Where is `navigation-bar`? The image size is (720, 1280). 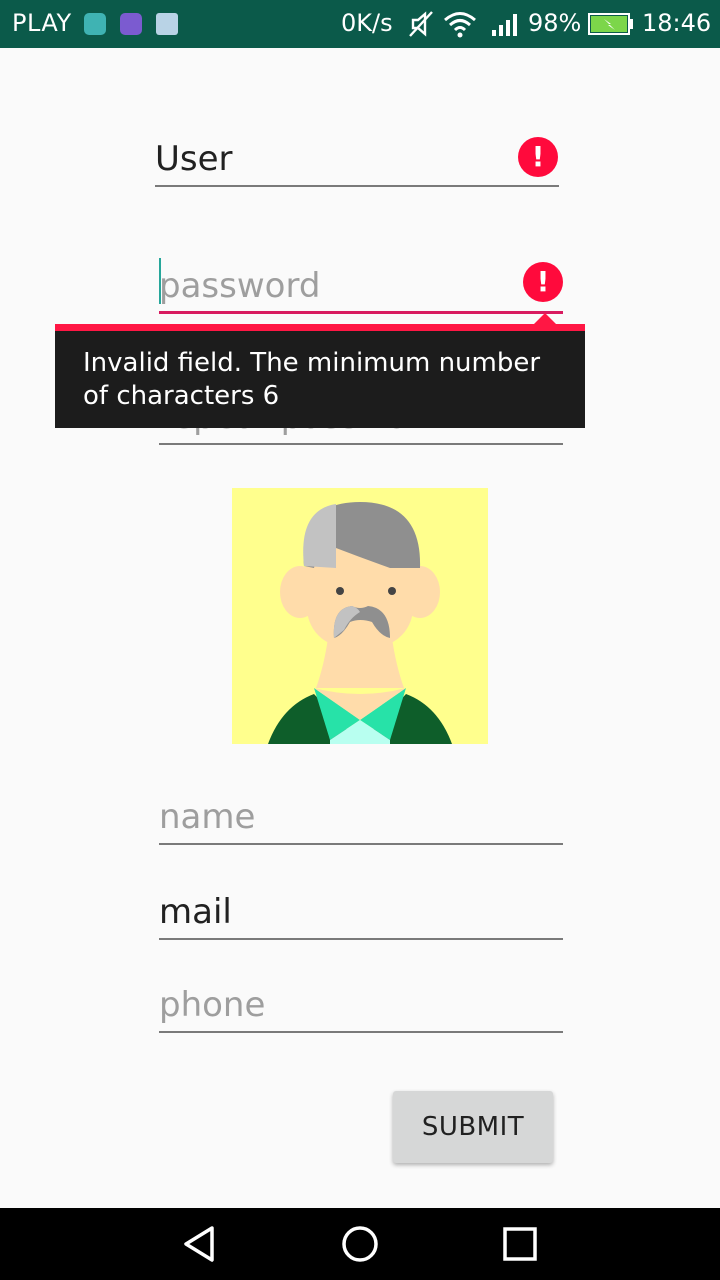 navigation-bar is located at coordinates (360, 1244).